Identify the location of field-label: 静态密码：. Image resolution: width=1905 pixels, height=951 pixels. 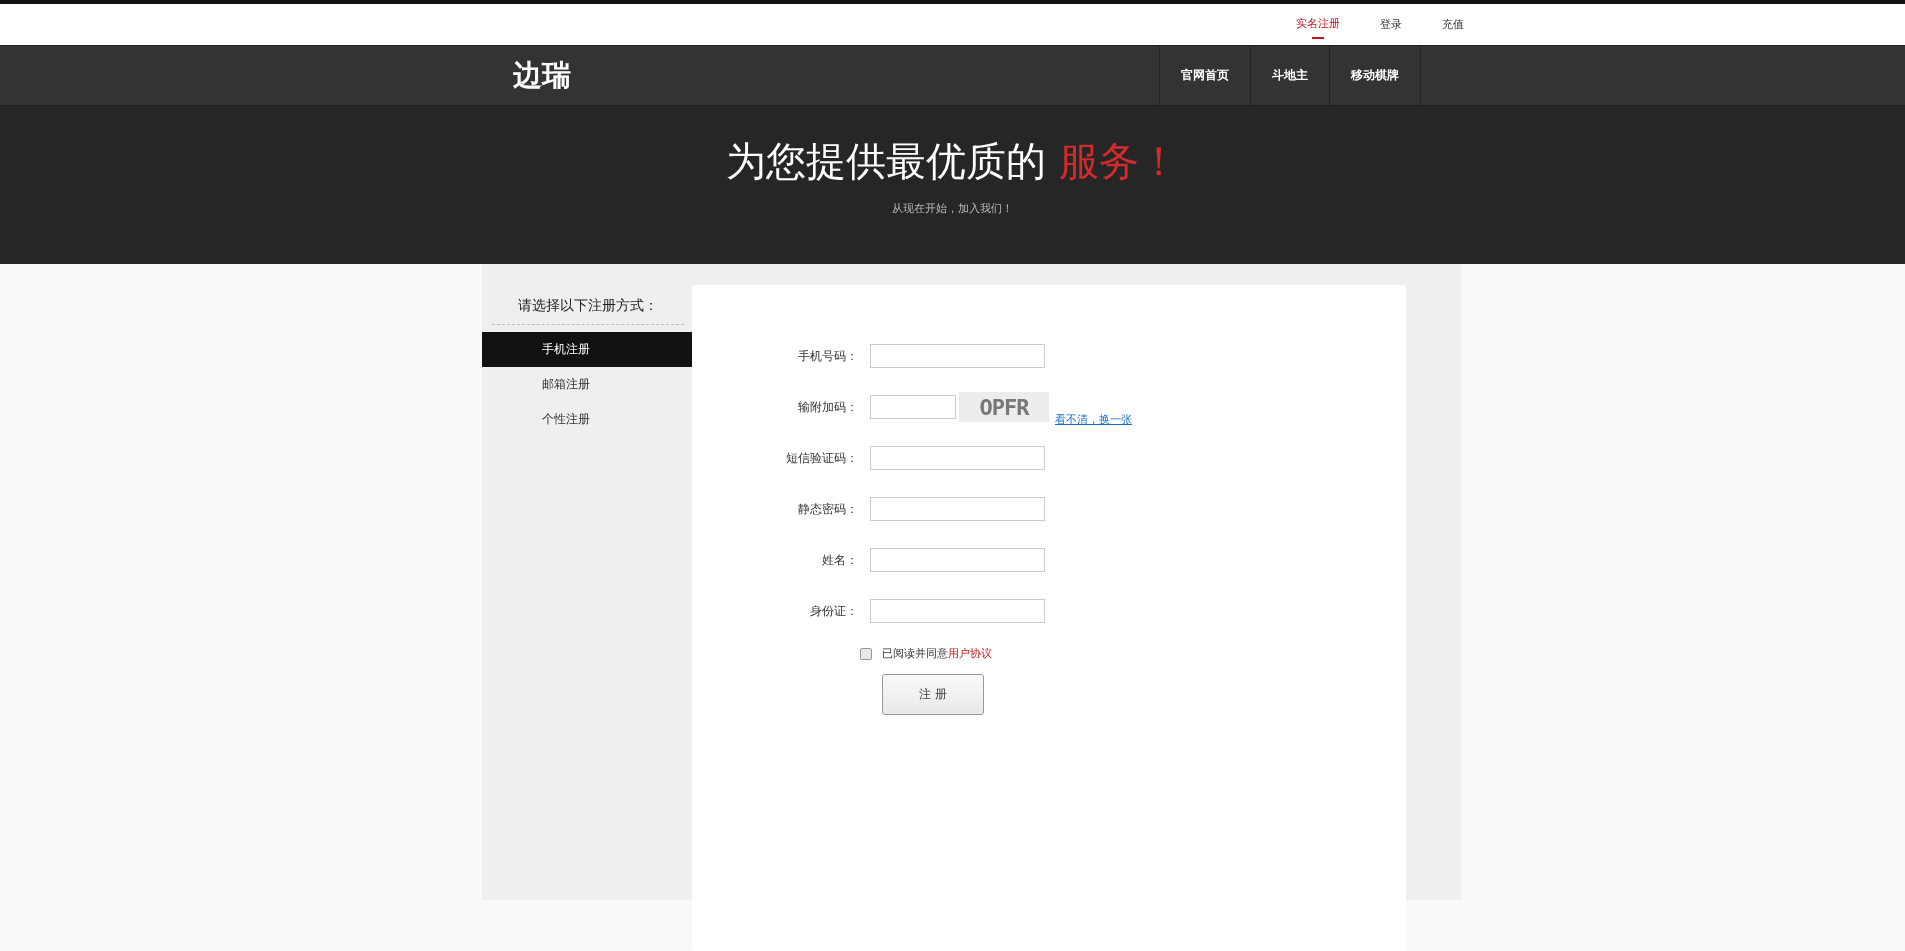
(828, 509).